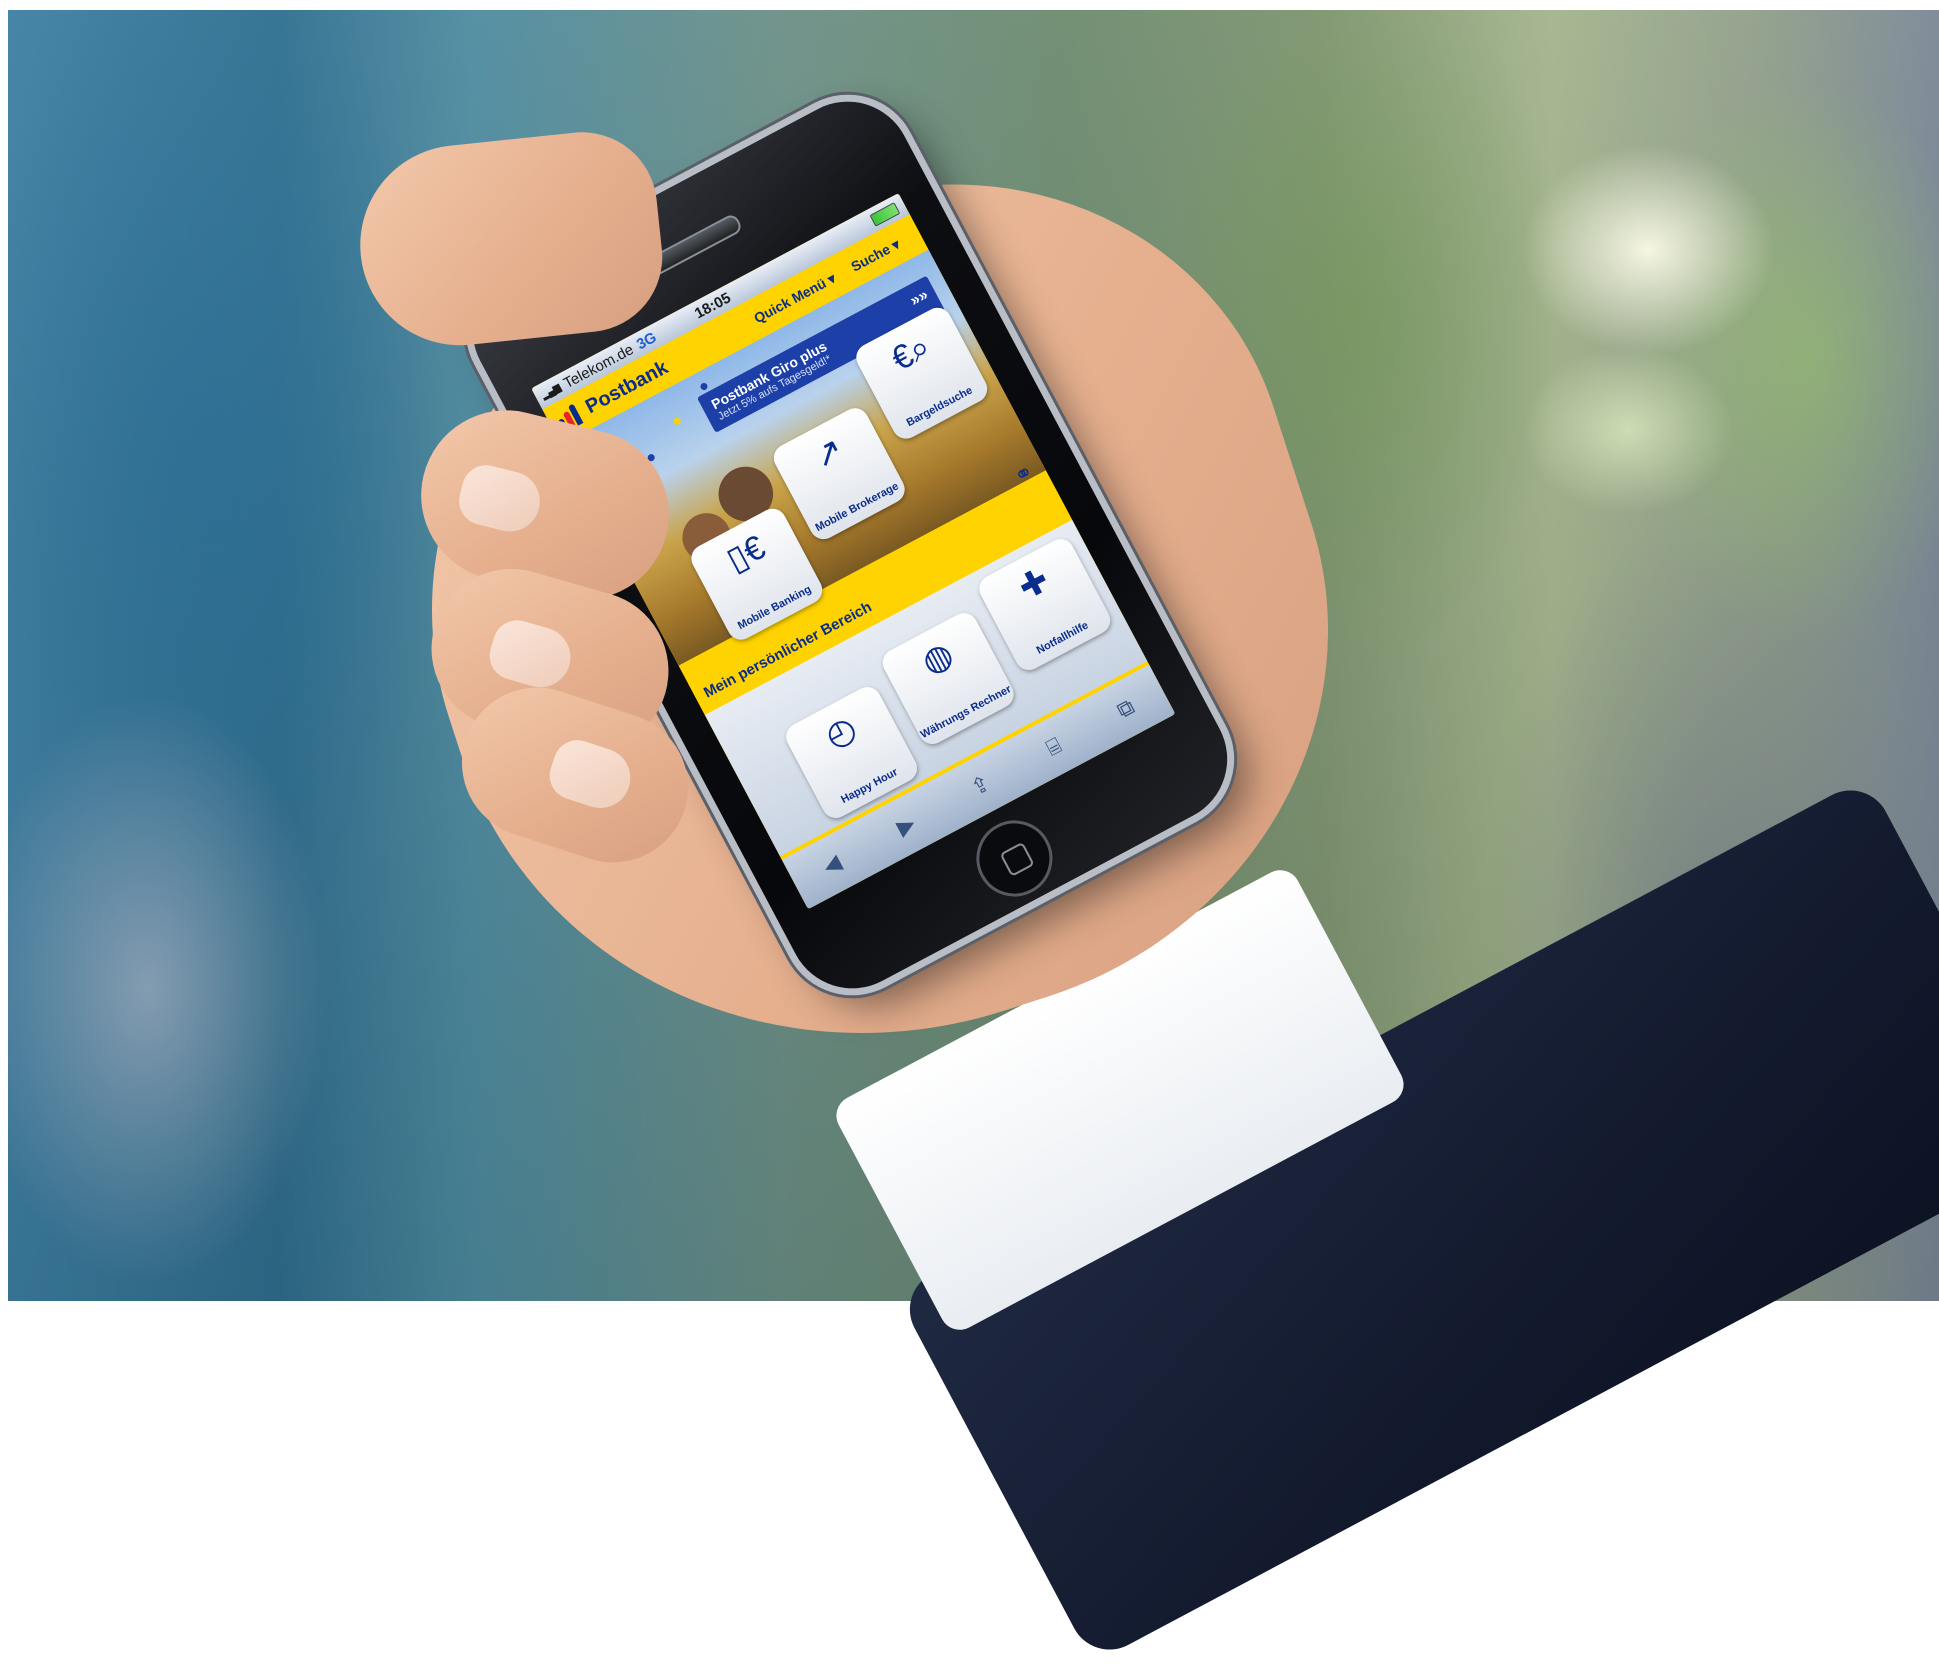 Image resolution: width=1939 pixels, height=1664 pixels. What do you see at coordinates (869, 786) in the screenshot?
I see `tile-label: Happy Hour` at bounding box center [869, 786].